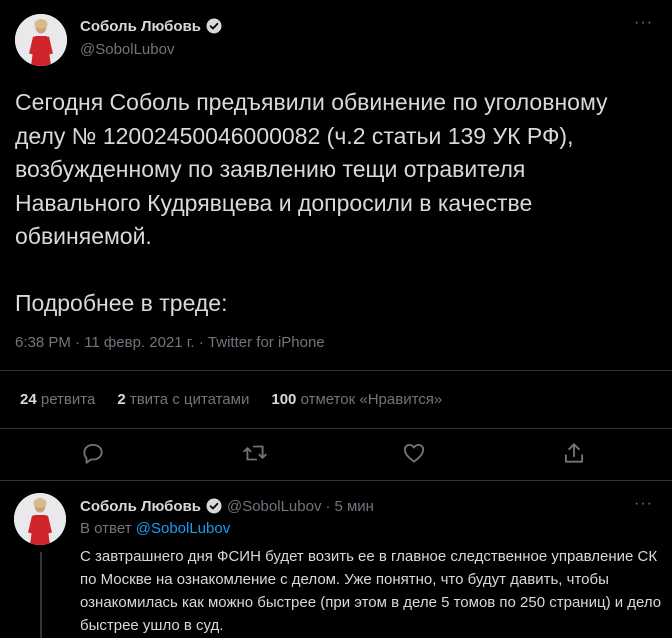 The height and width of the screenshot is (638, 672). I want to click on share-icon, so click(574, 453).